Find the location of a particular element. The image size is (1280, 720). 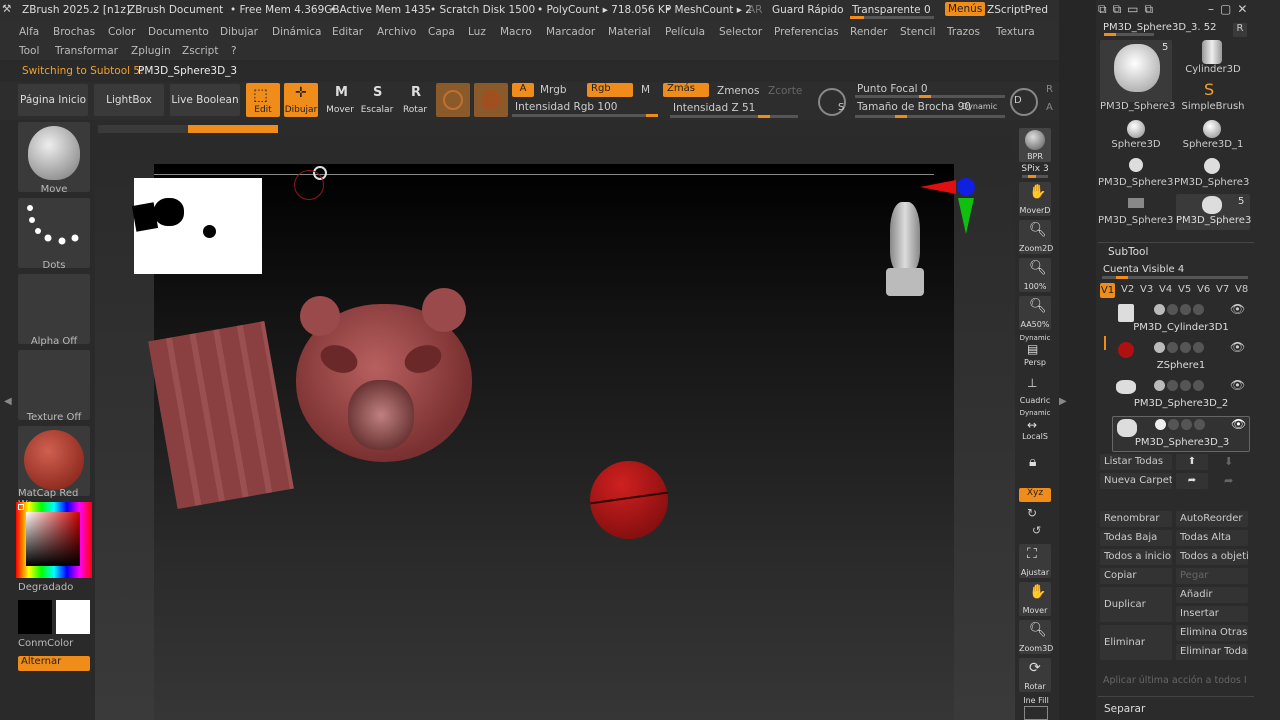

menu-item: Documento is located at coordinates (178, 32).